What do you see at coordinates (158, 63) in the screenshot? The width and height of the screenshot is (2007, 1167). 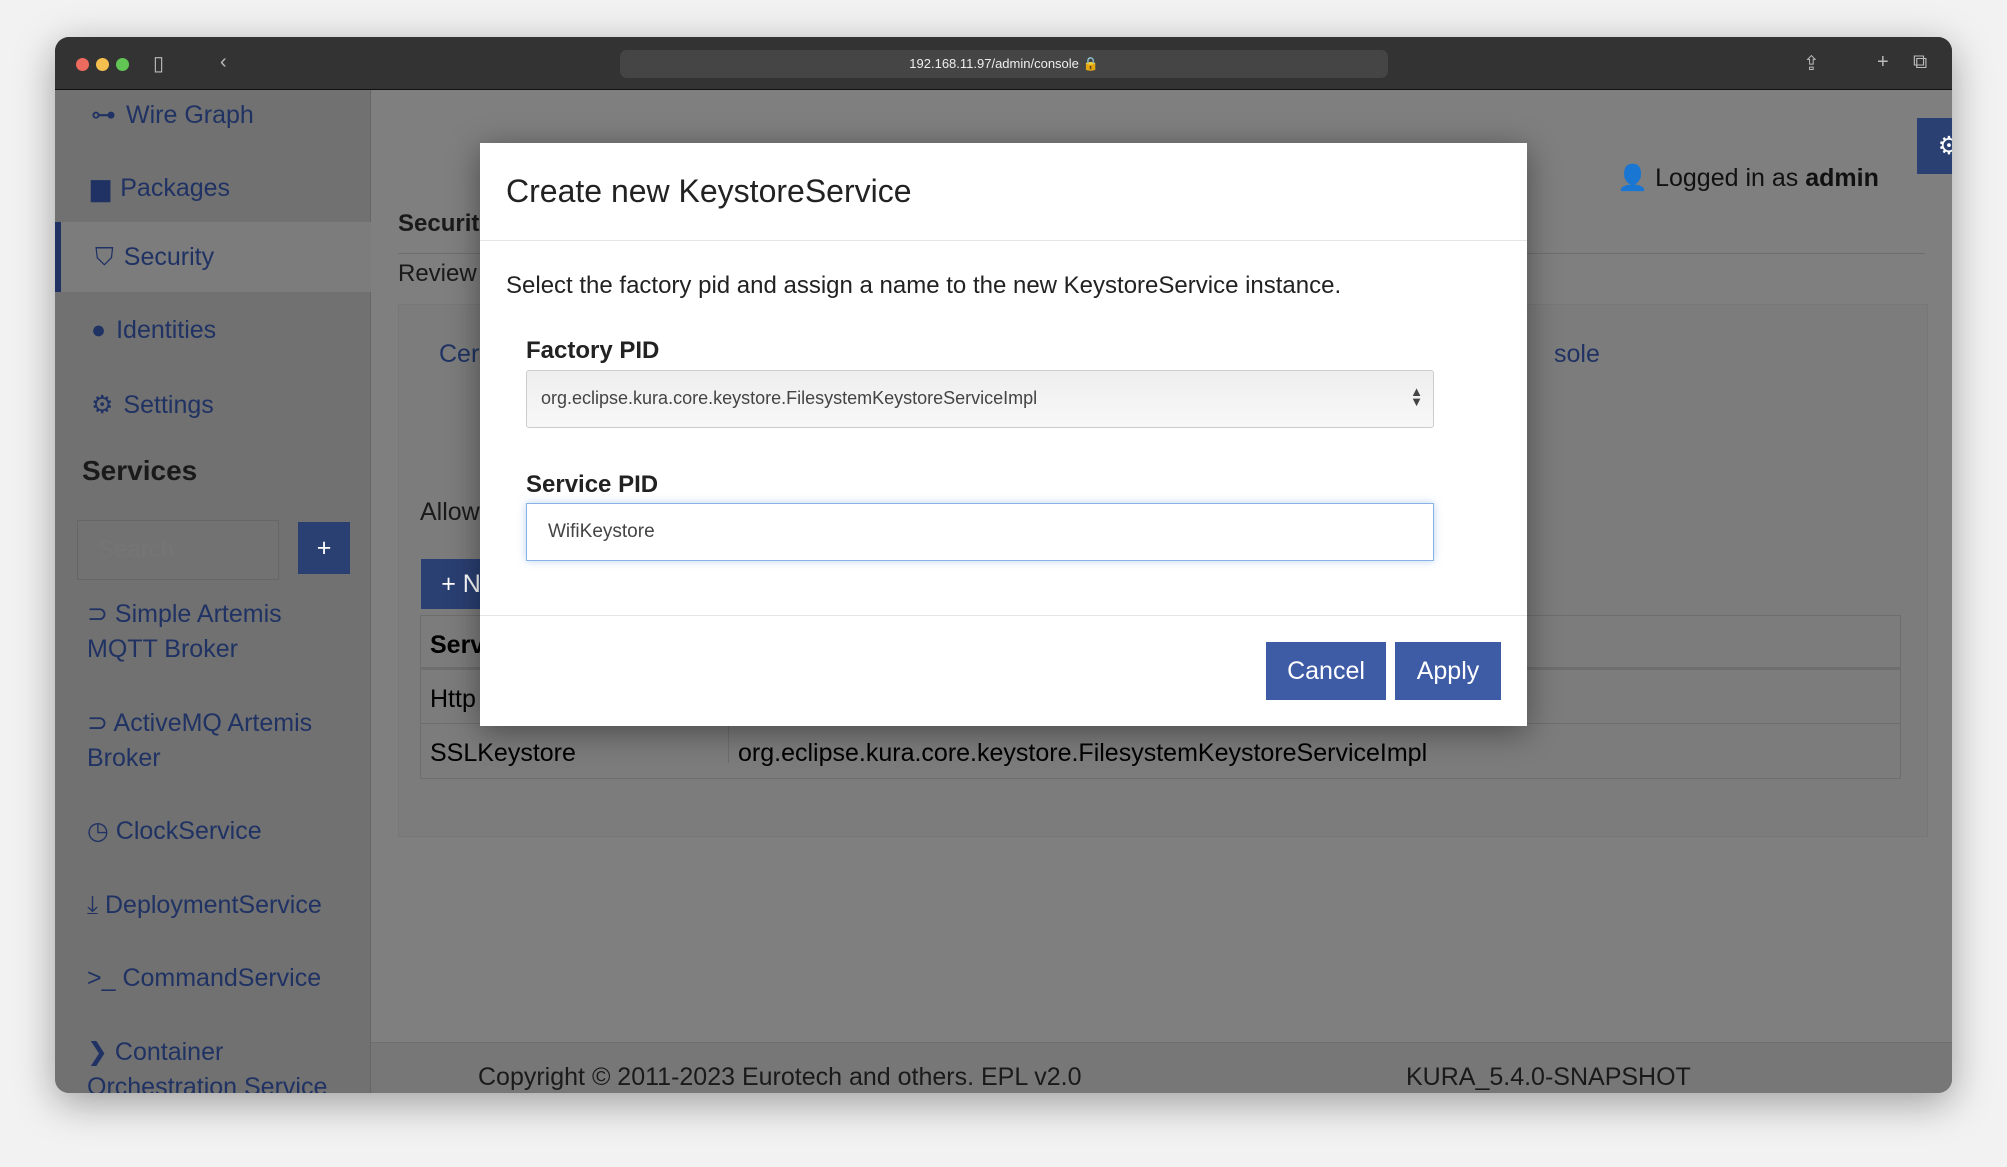 I see `sidebar-toggle-icon: ▯` at bounding box center [158, 63].